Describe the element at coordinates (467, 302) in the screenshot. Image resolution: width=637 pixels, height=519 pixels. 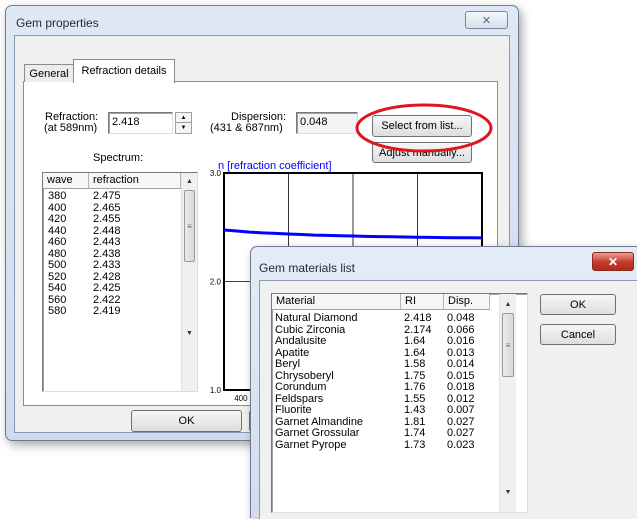
I see `materials-header-disp: Disp.` at that location.